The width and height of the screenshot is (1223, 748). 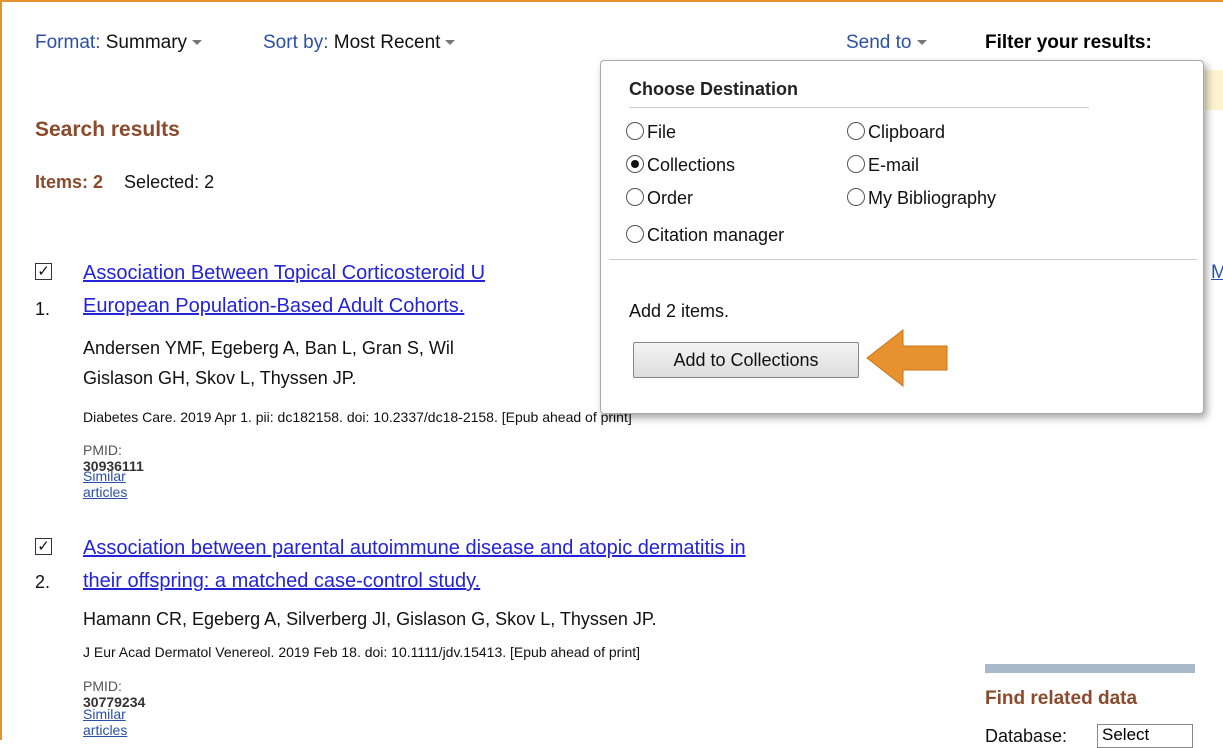 I want to click on send-to-menu: Send to, so click(x=886, y=43).